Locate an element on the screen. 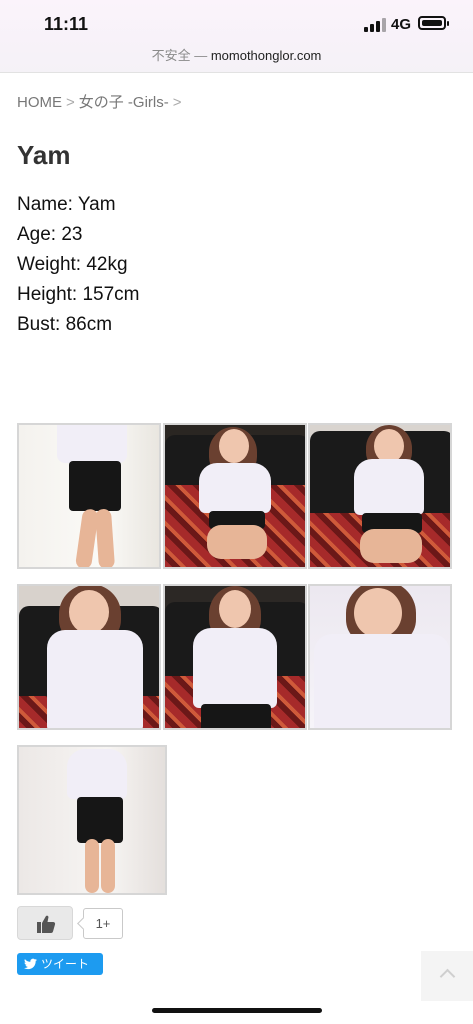 This screenshot has height=1024, width=473. profile-weight: Weight: 42kg is located at coordinates (72, 264).